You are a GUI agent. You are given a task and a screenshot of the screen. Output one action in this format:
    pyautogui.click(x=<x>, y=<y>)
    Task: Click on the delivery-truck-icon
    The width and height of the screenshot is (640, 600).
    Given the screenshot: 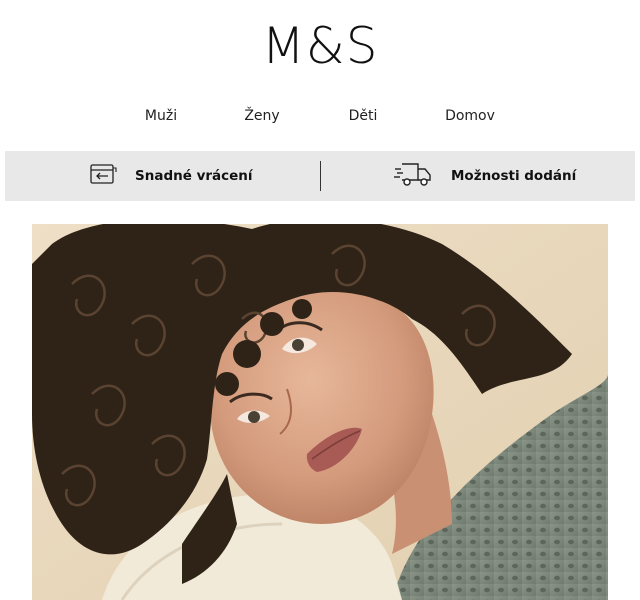 What is the action you would take?
    pyautogui.click(x=413, y=176)
    